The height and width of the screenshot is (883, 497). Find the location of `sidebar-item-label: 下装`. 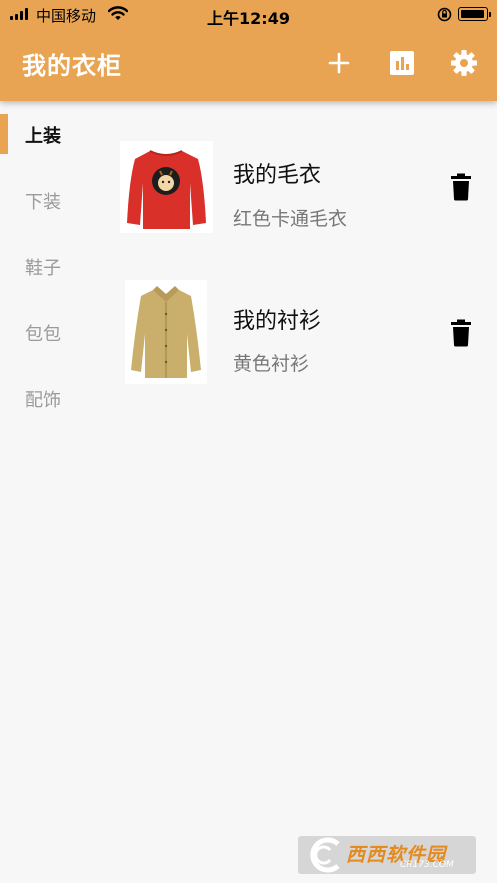

sidebar-item-label: 下装 is located at coordinates (43, 202).